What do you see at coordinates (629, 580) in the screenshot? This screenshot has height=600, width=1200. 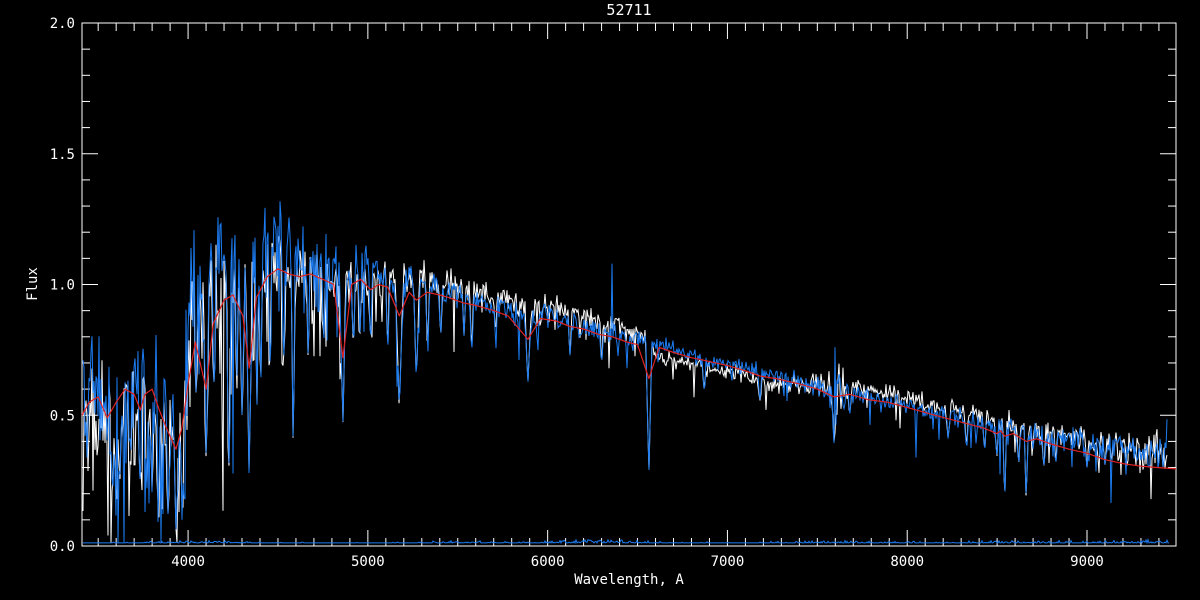 I see `x-axis-label: Wavelength, A` at bounding box center [629, 580].